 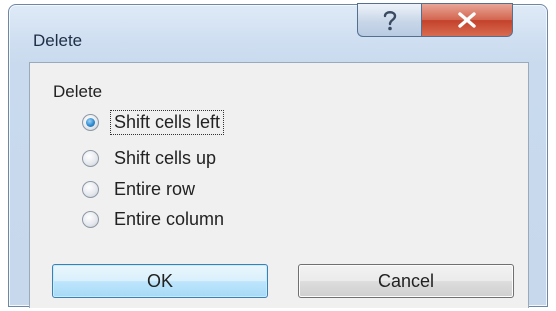 What do you see at coordinates (406, 281) in the screenshot?
I see `cancel-button: Cancel` at bounding box center [406, 281].